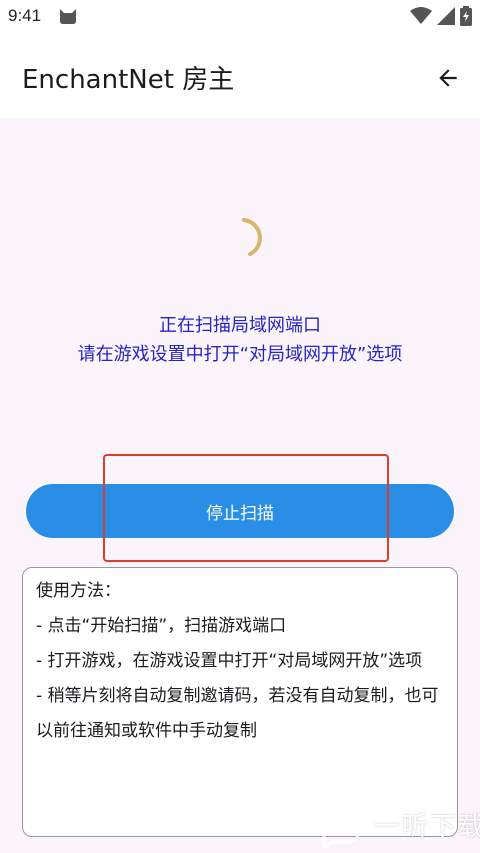 Image resolution: width=480 pixels, height=853 pixels. I want to click on scan-status-line-2: 请在游戏设置中打开“对局域网开放”选项, so click(240, 354).